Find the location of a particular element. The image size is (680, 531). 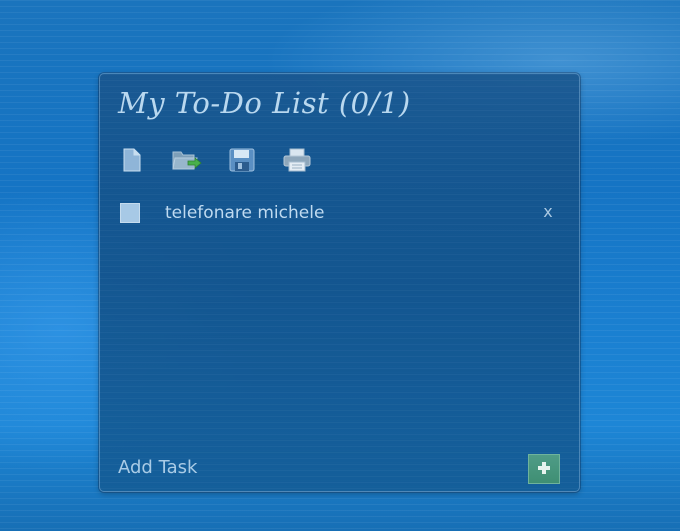

add-task-button is located at coordinates (544, 469).